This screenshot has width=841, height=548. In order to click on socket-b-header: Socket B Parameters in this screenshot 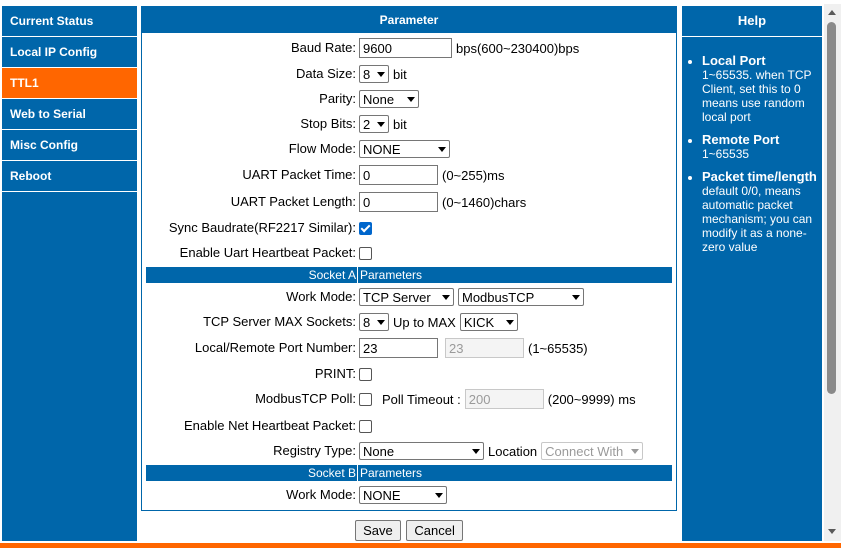, I will do `click(409, 473)`.